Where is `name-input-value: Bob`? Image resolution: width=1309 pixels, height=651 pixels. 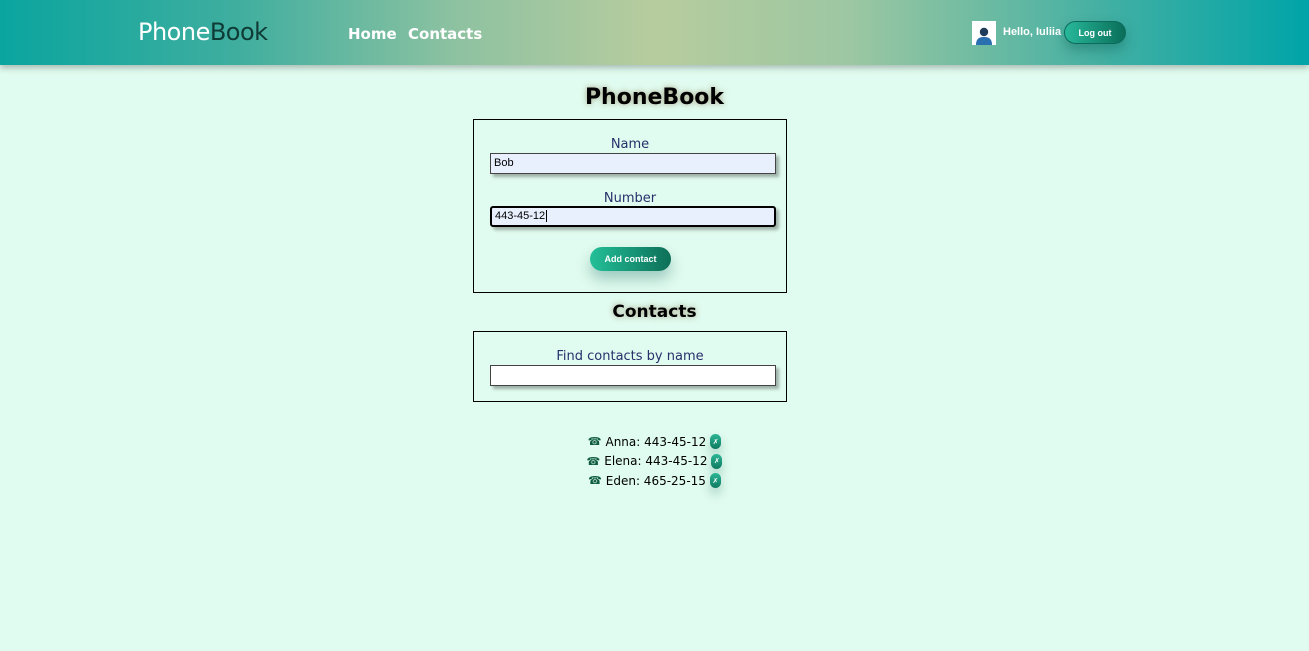 name-input-value: Bob is located at coordinates (504, 163).